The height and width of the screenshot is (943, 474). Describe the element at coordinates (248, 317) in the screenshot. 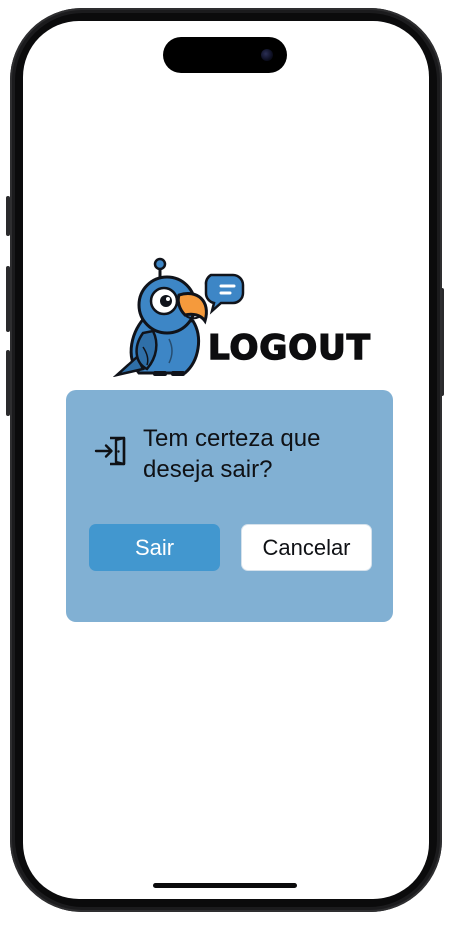

I see `logout-logo: LOGOUT` at that location.